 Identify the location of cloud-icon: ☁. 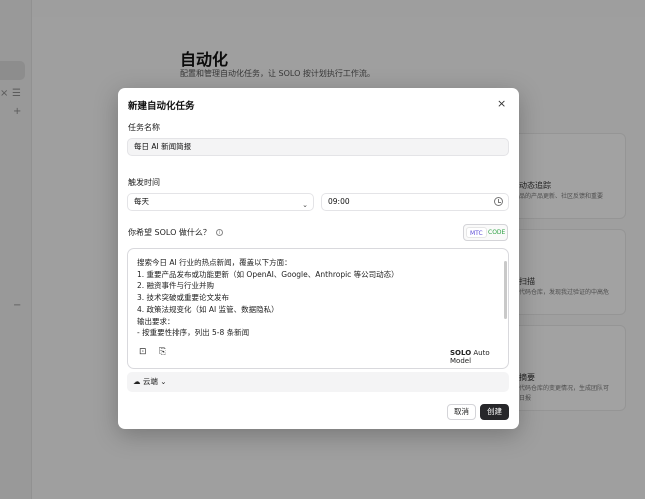
(137, 381).